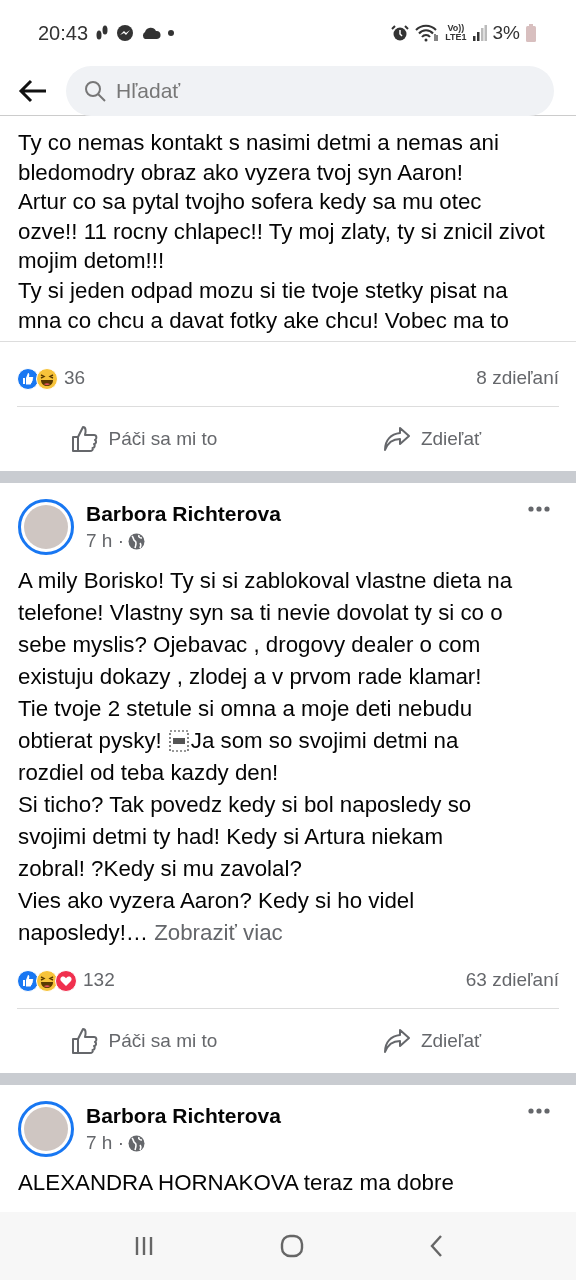 Image resolution: width=576 pixels, height=1280 pixels. I want to click on network-label: LTE1, so click(456, 37).